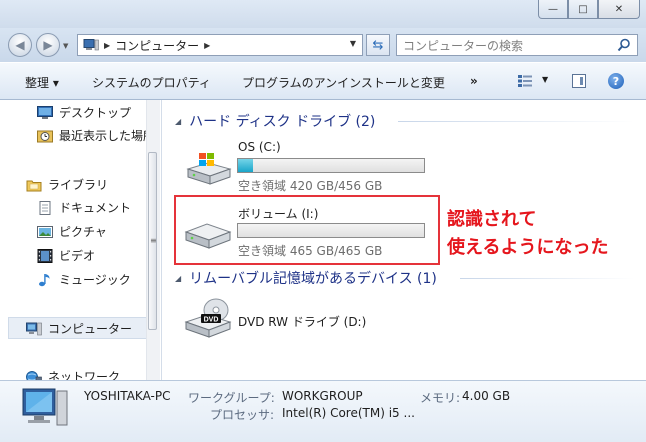 The height and width of the screenshot is (442, 646). I want to click on nav-item-label: ライブラリ, so click(78, 185).